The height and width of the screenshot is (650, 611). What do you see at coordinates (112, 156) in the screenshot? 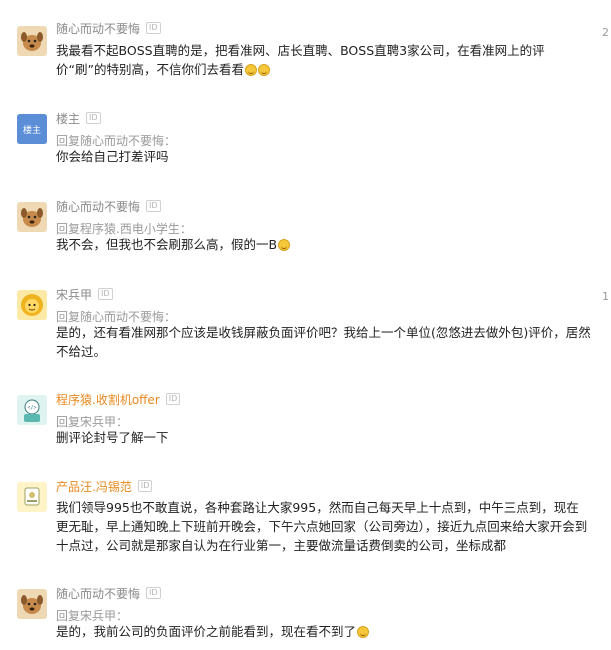
I see `comment-text: 你会给自己打差评吗` at bounding box center [112, 156].